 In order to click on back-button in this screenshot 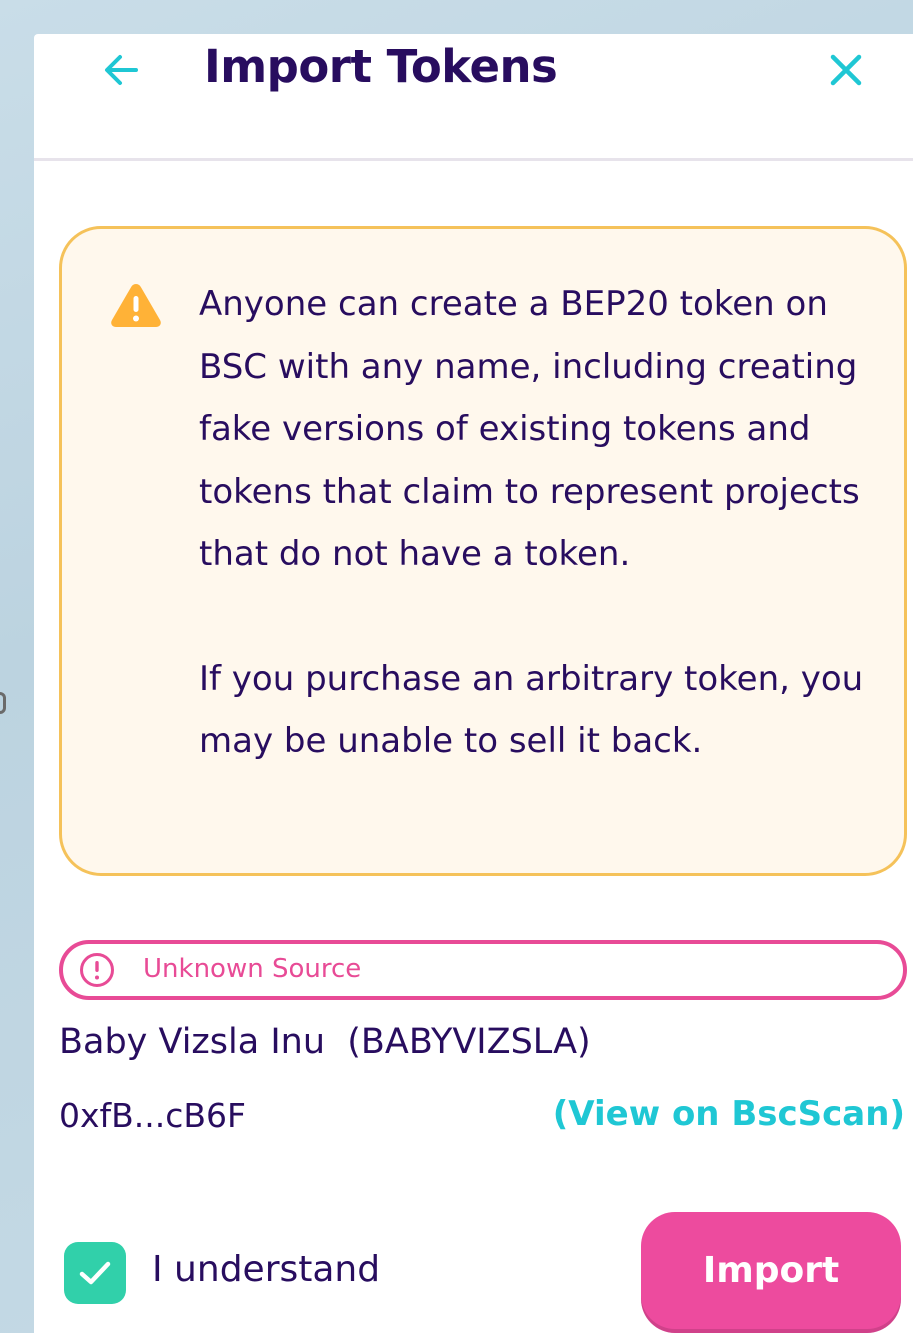, I will do `click(122, 70)`.